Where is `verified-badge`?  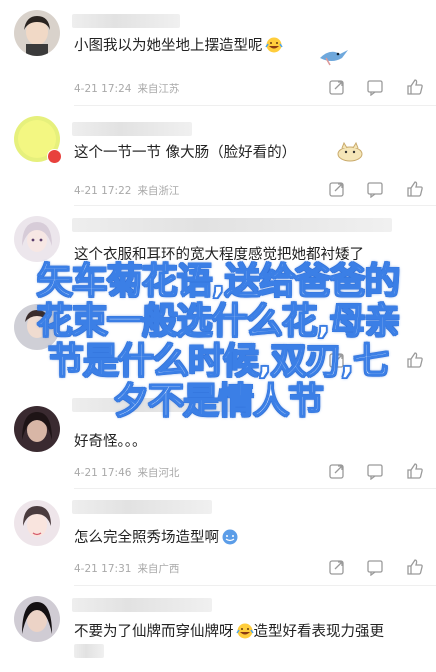
verified-badge is located at coordinates (54, 156).